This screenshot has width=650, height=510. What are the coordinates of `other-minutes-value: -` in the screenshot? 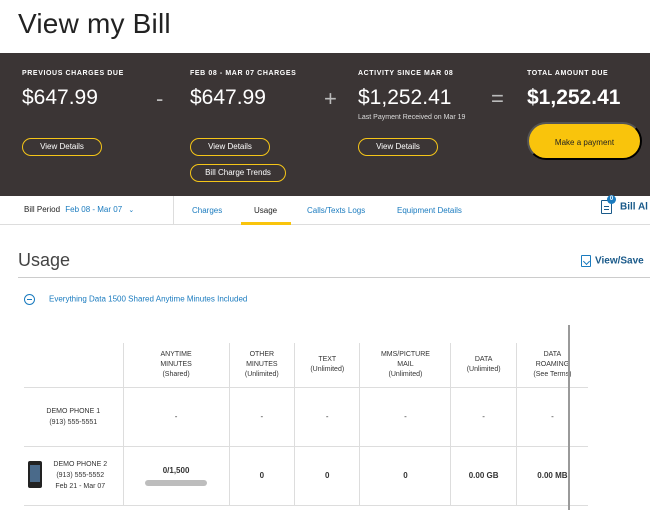 It's located at (262, 417).